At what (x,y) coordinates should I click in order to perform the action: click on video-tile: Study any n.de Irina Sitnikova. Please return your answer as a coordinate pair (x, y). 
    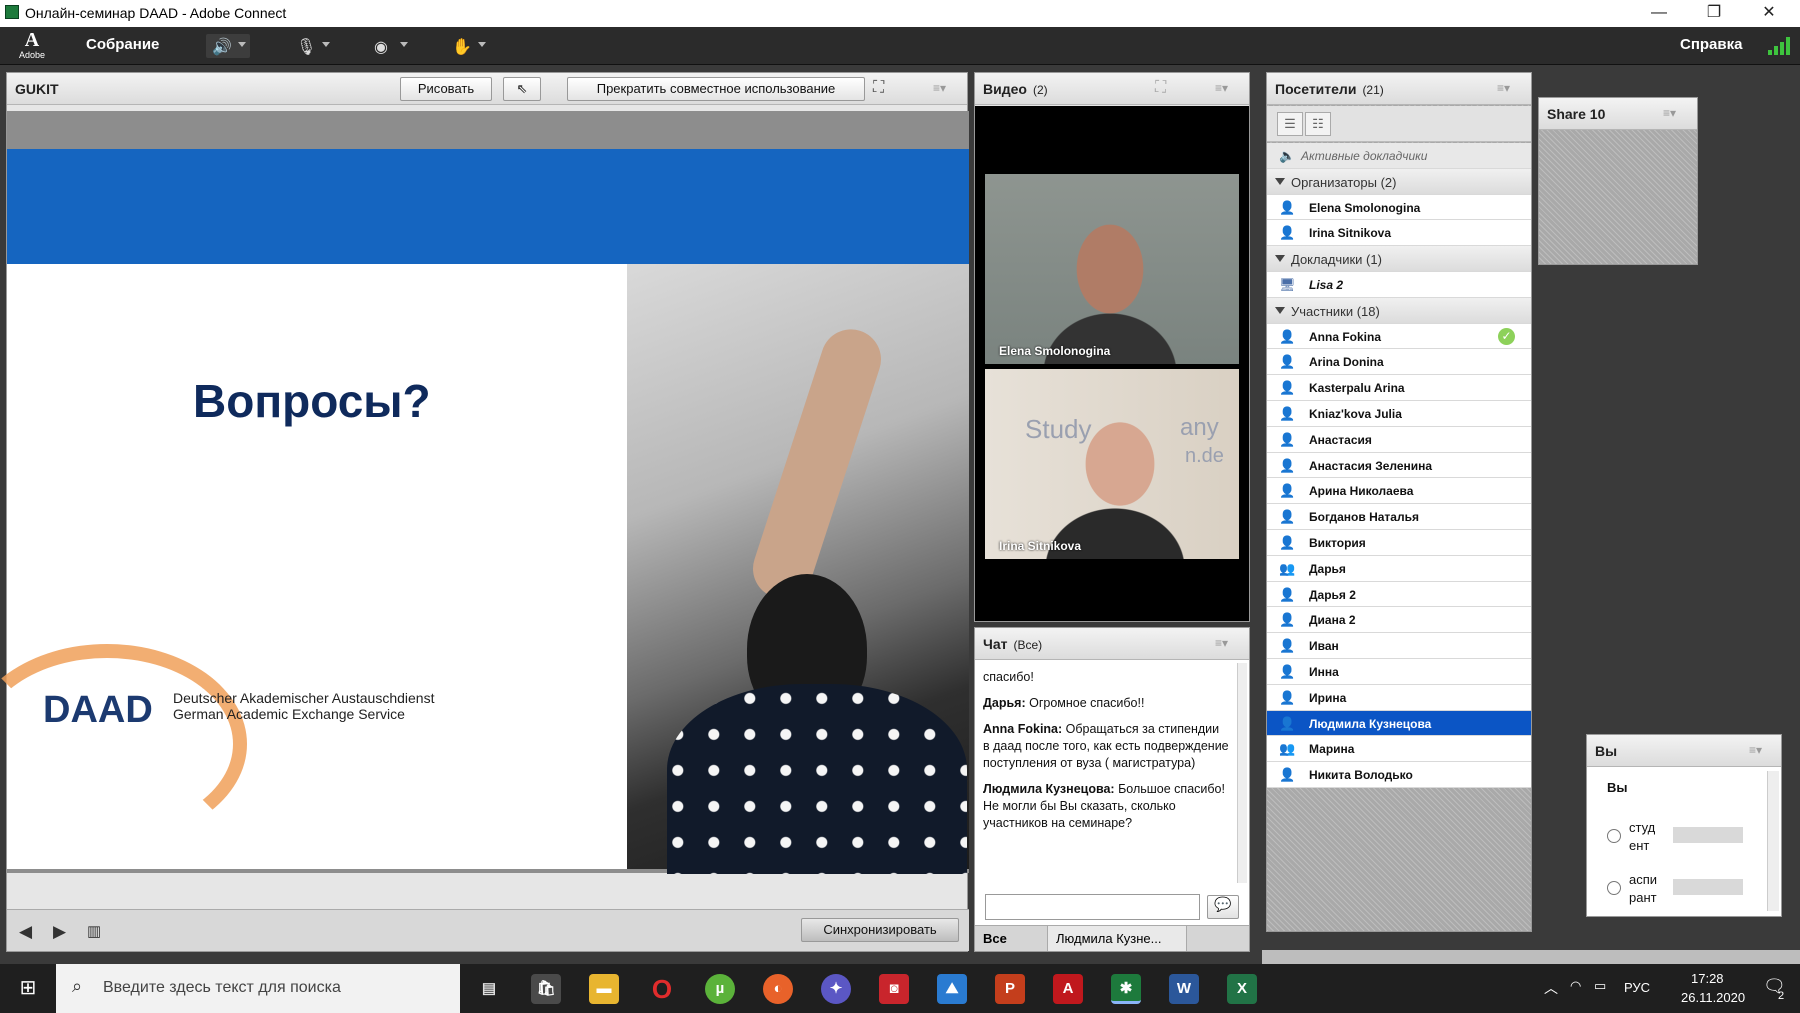
    Looking at the image, I should click on (1112, 464).